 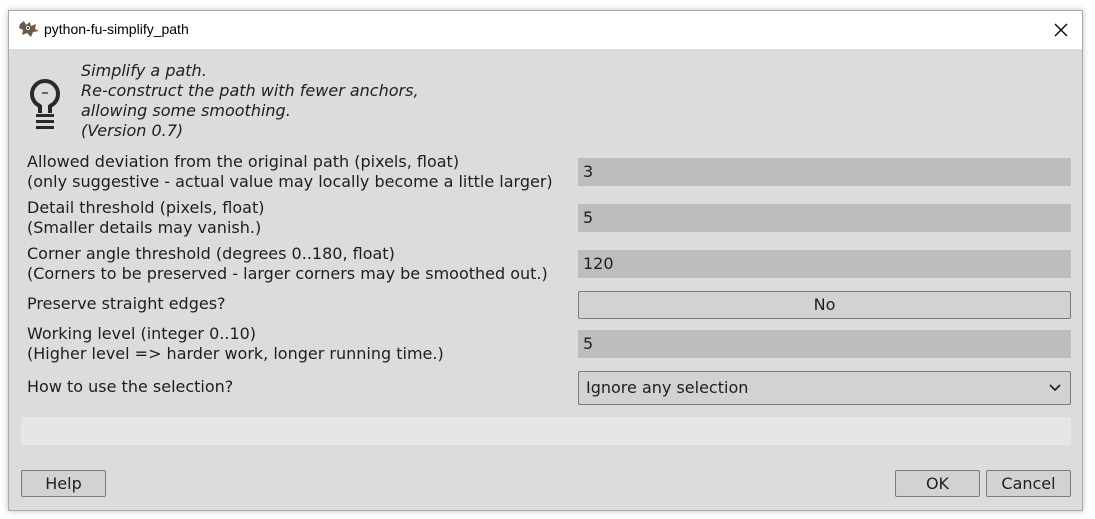 I want to click on selection-value: Ignore any selection, so click(x=667, y=387).